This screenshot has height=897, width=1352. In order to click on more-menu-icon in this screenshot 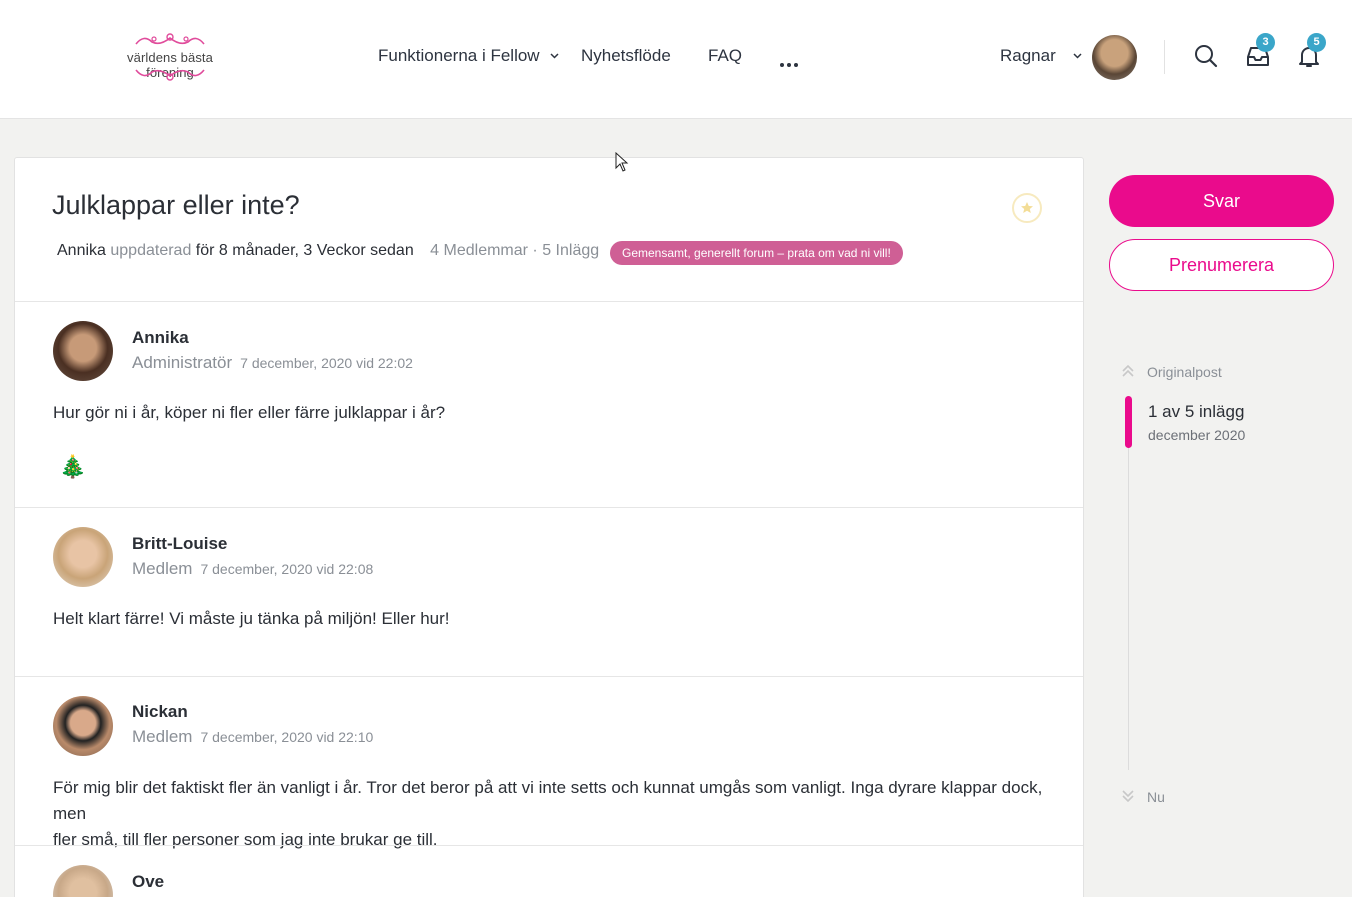, I will do `click(790, 63)`.